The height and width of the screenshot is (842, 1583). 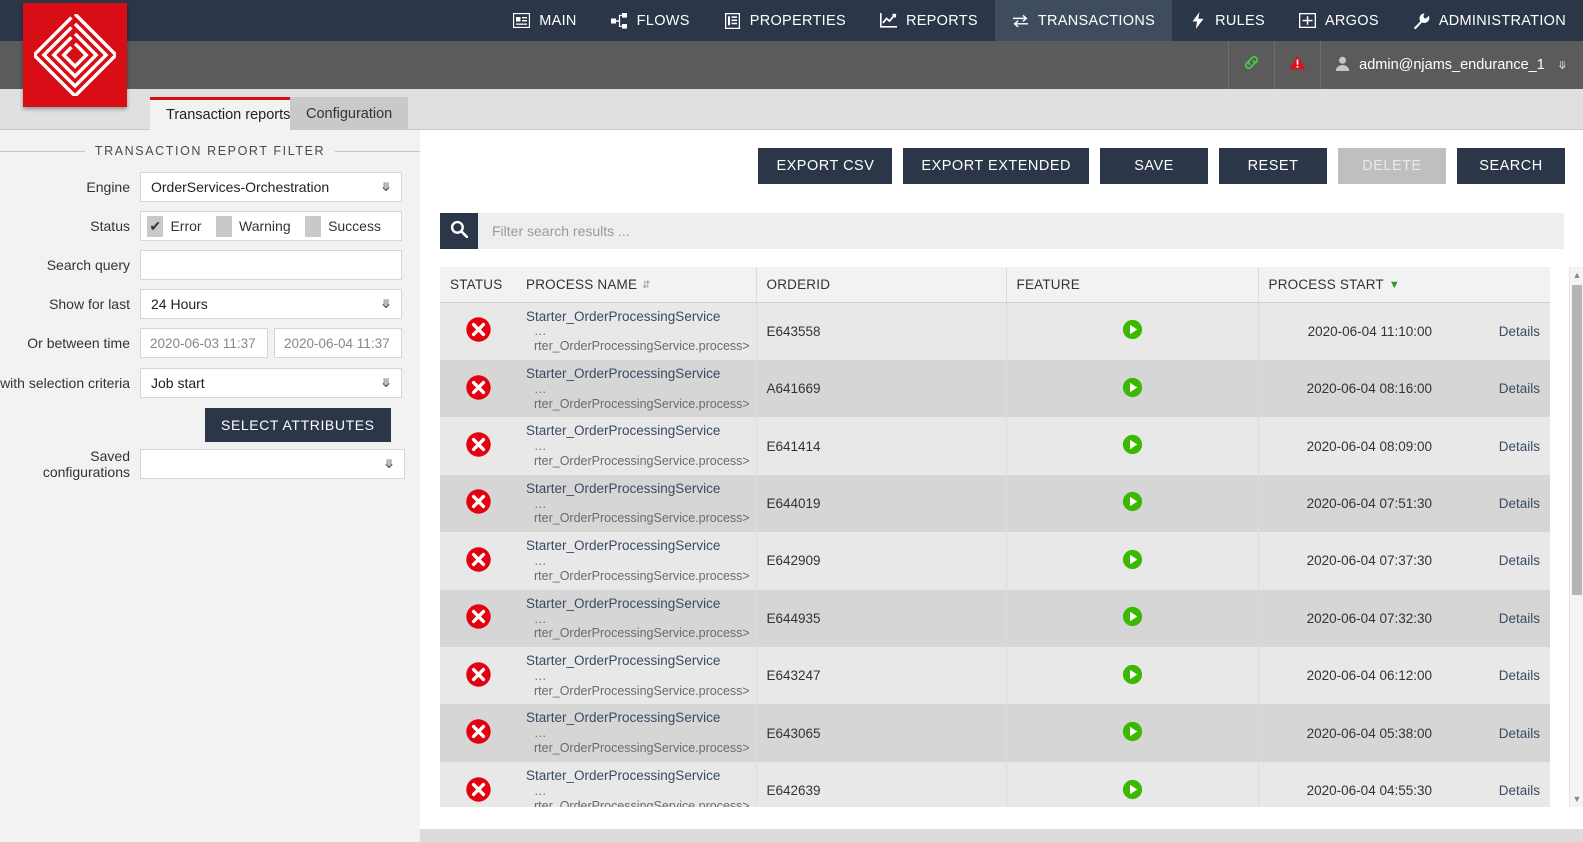 I want to click on checkbox-warning, so click(x=223, y=226).